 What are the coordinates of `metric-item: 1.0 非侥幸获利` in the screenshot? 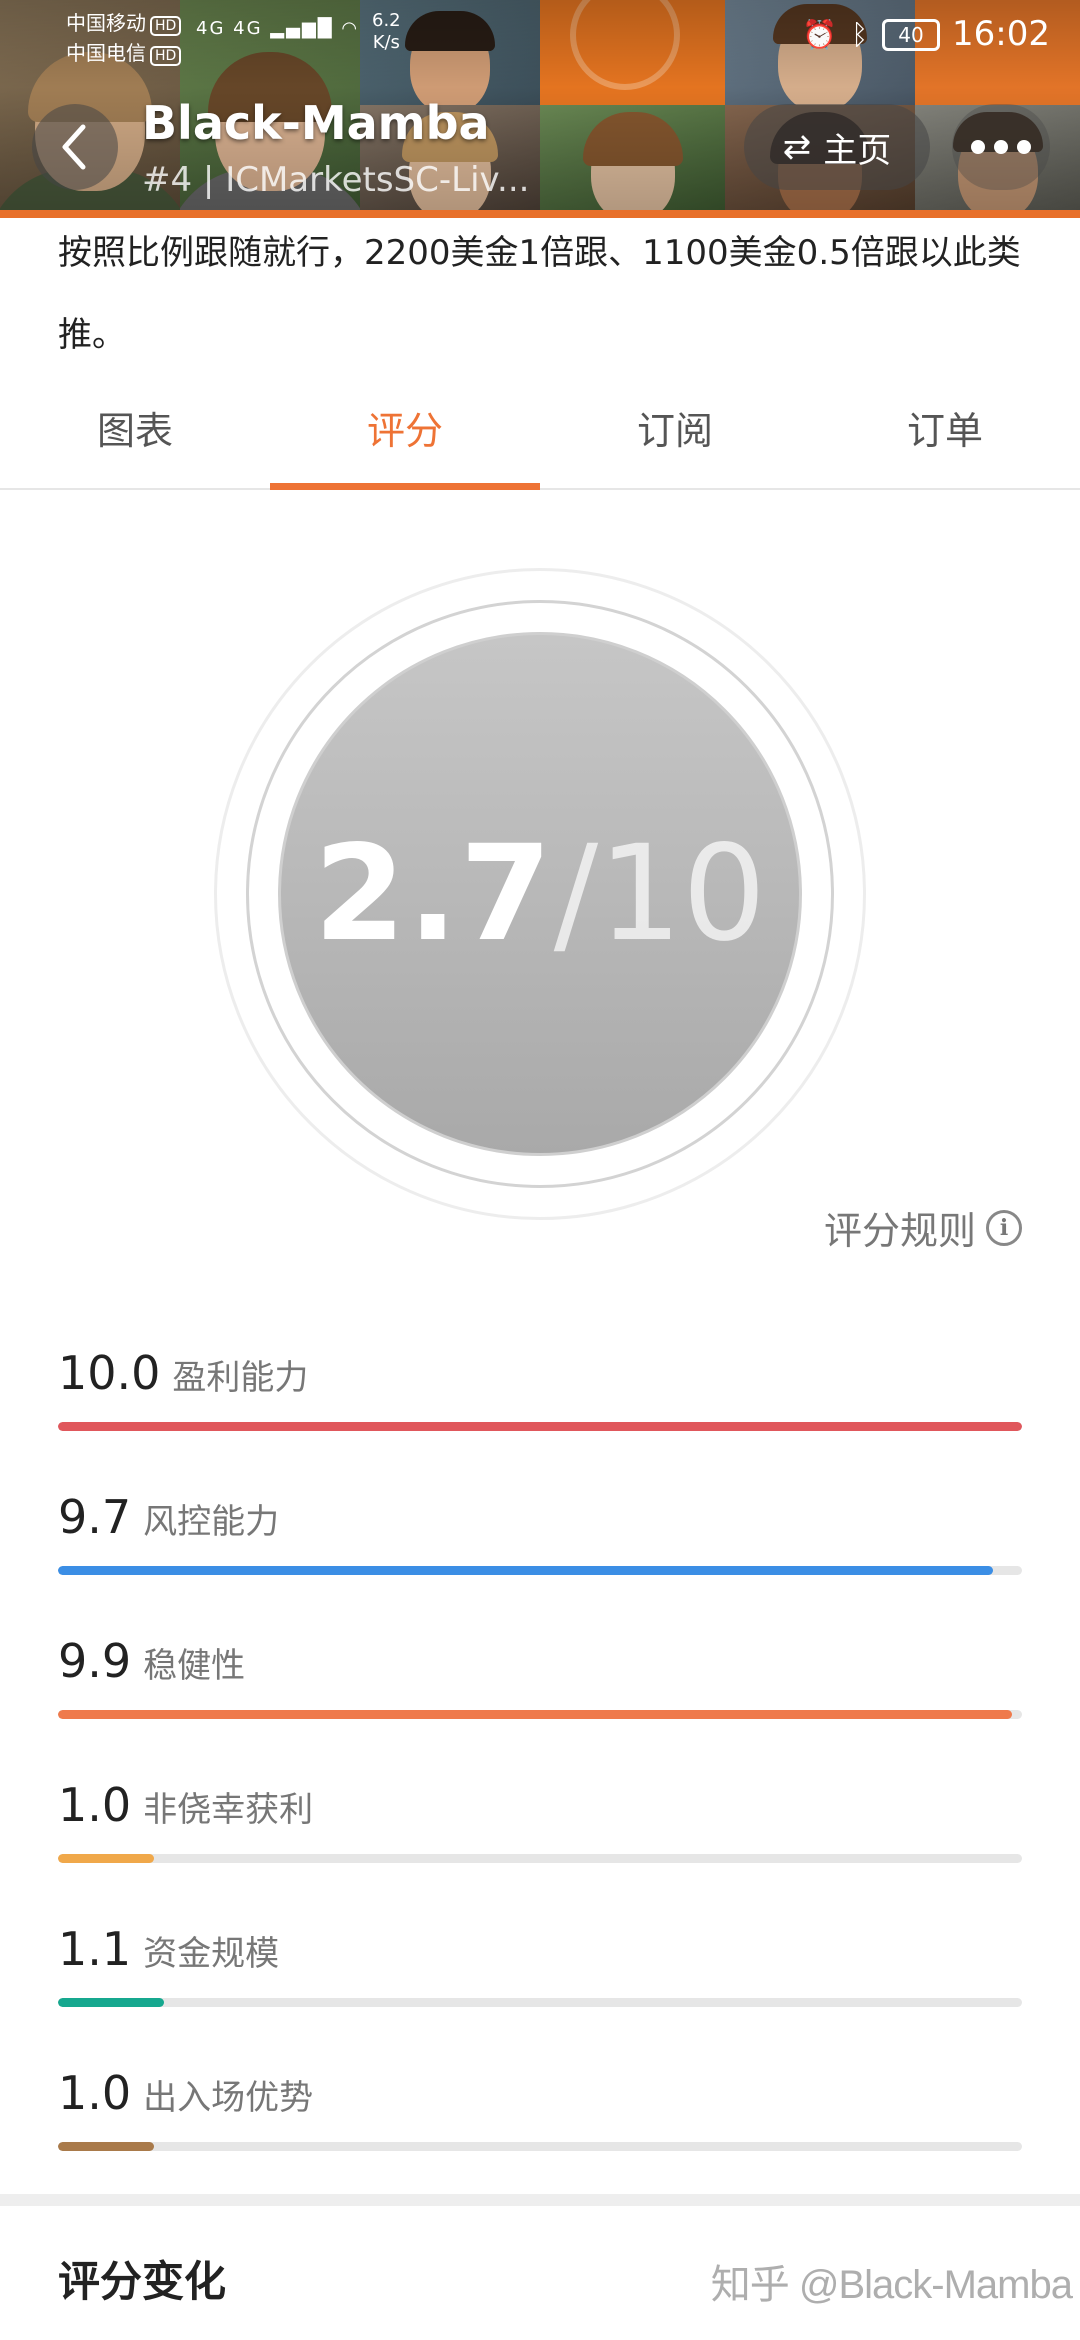 It's located at (540, 1838).